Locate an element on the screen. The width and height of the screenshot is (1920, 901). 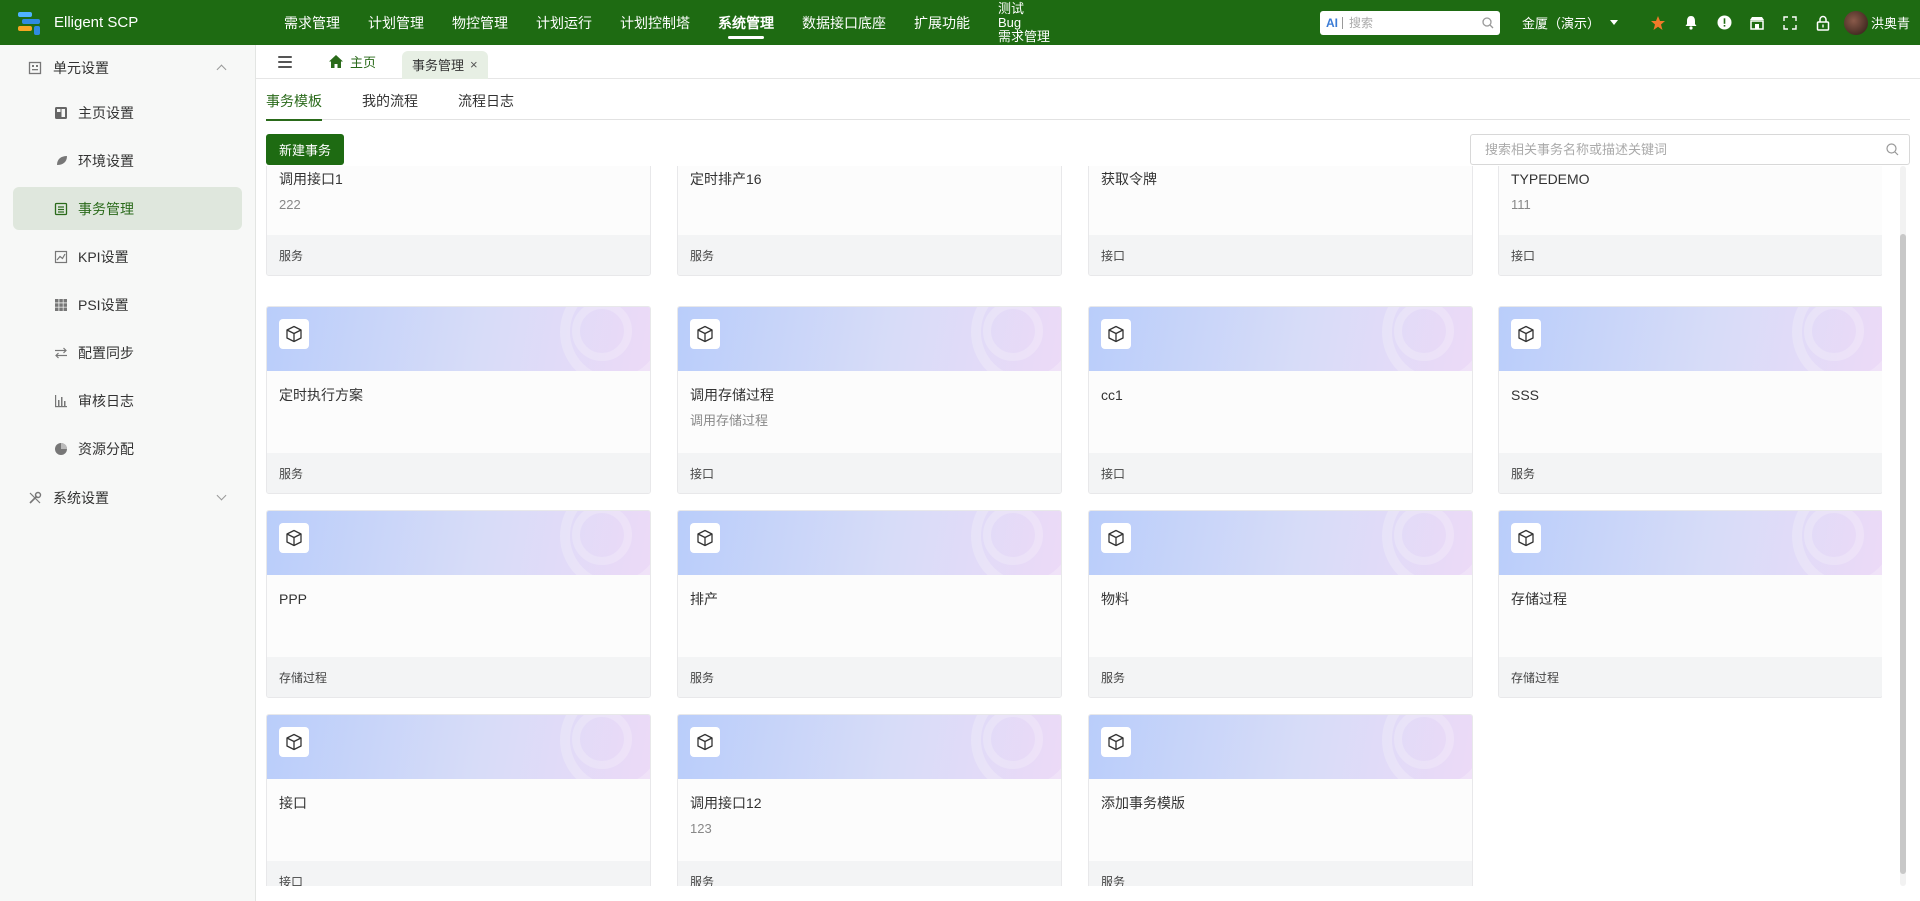
template-card: 获取令牌接口 is located at coordinates (1280, 221).